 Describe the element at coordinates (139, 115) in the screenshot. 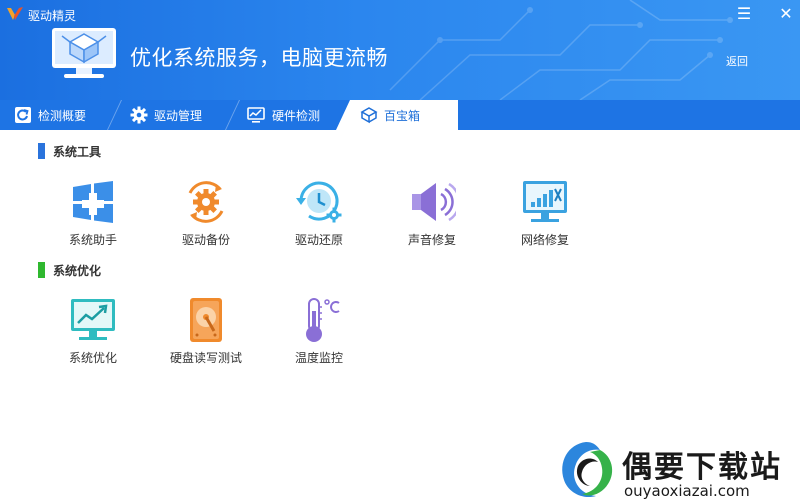

I see `gear-icon` at that location.